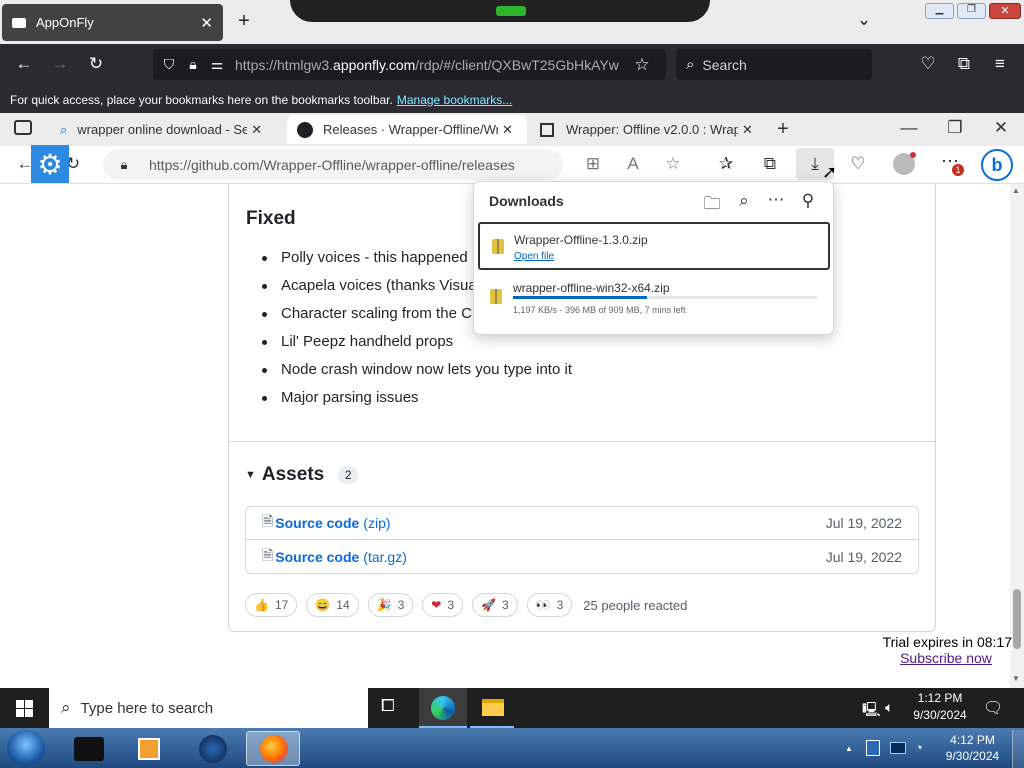 The height and width of the screenshot is (768, 1024). I want to click on task-view-icon: ⧠, so click(388, 706).